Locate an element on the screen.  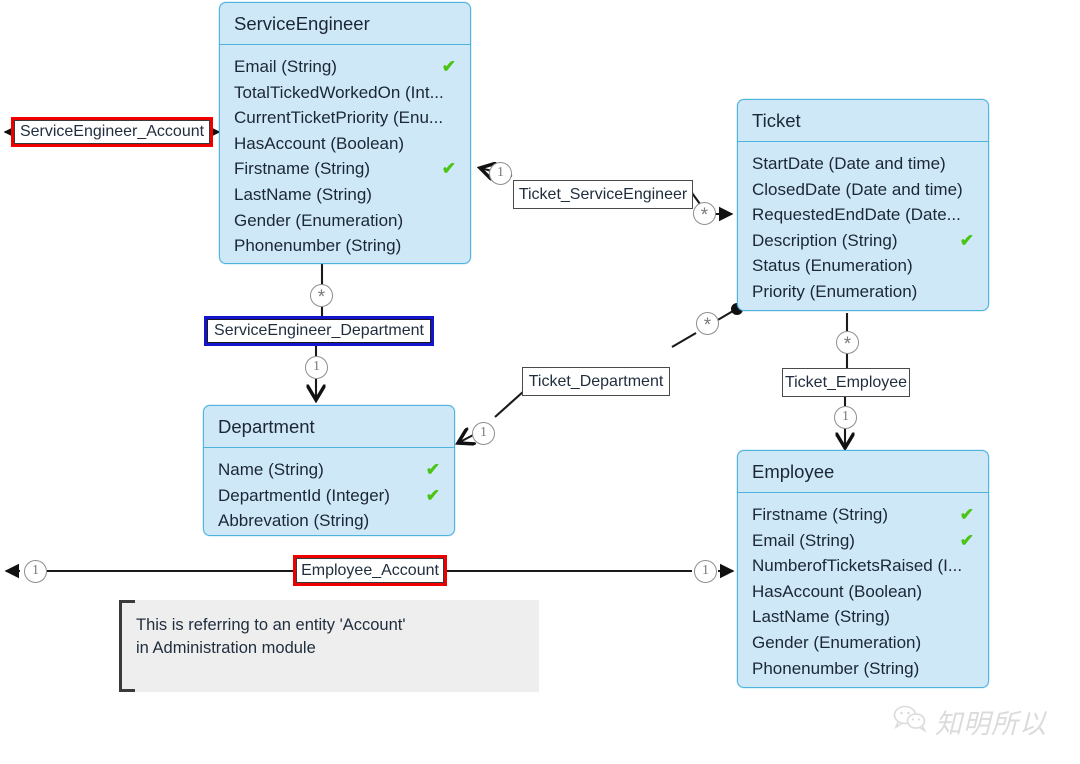
attribute-row: ClosedDate (Date and time) is located at coordinates (865, 190).